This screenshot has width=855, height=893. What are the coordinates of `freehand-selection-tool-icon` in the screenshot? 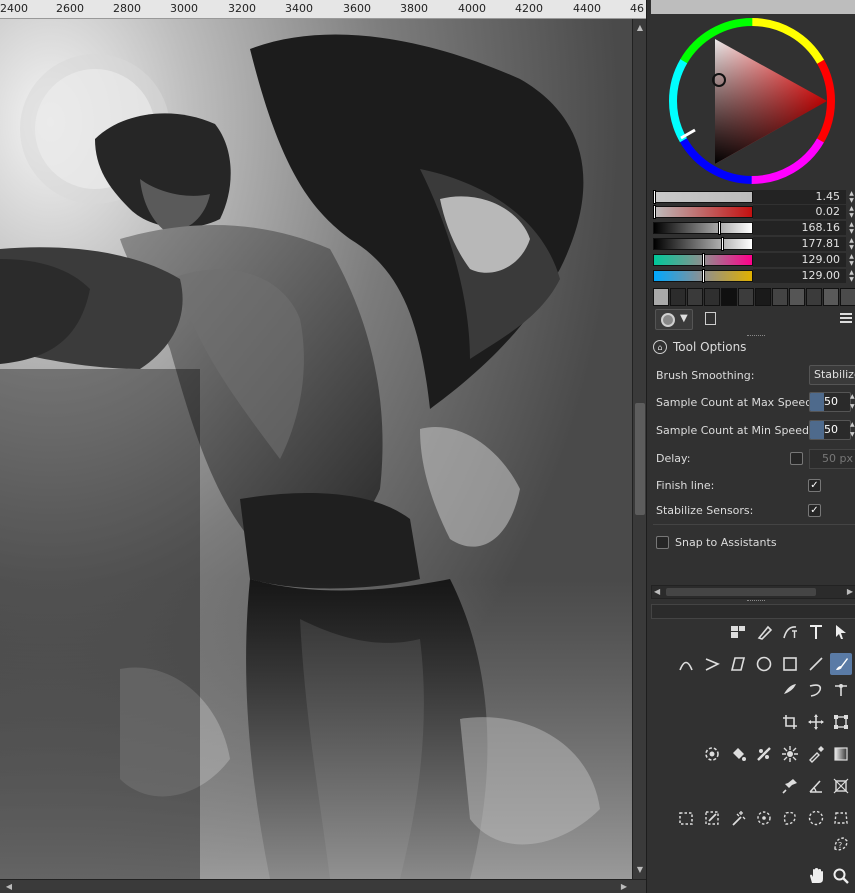 It's located at (790, 818).